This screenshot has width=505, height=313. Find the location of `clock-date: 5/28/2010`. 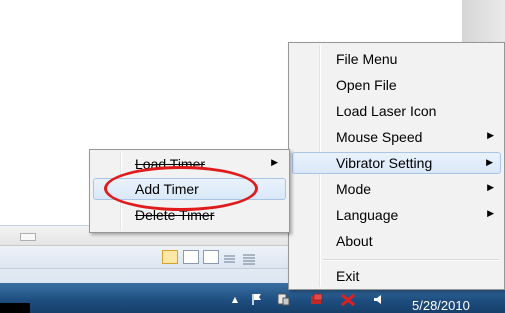

clock-date: 5/28/2010 is located at coordinates (441, 305).